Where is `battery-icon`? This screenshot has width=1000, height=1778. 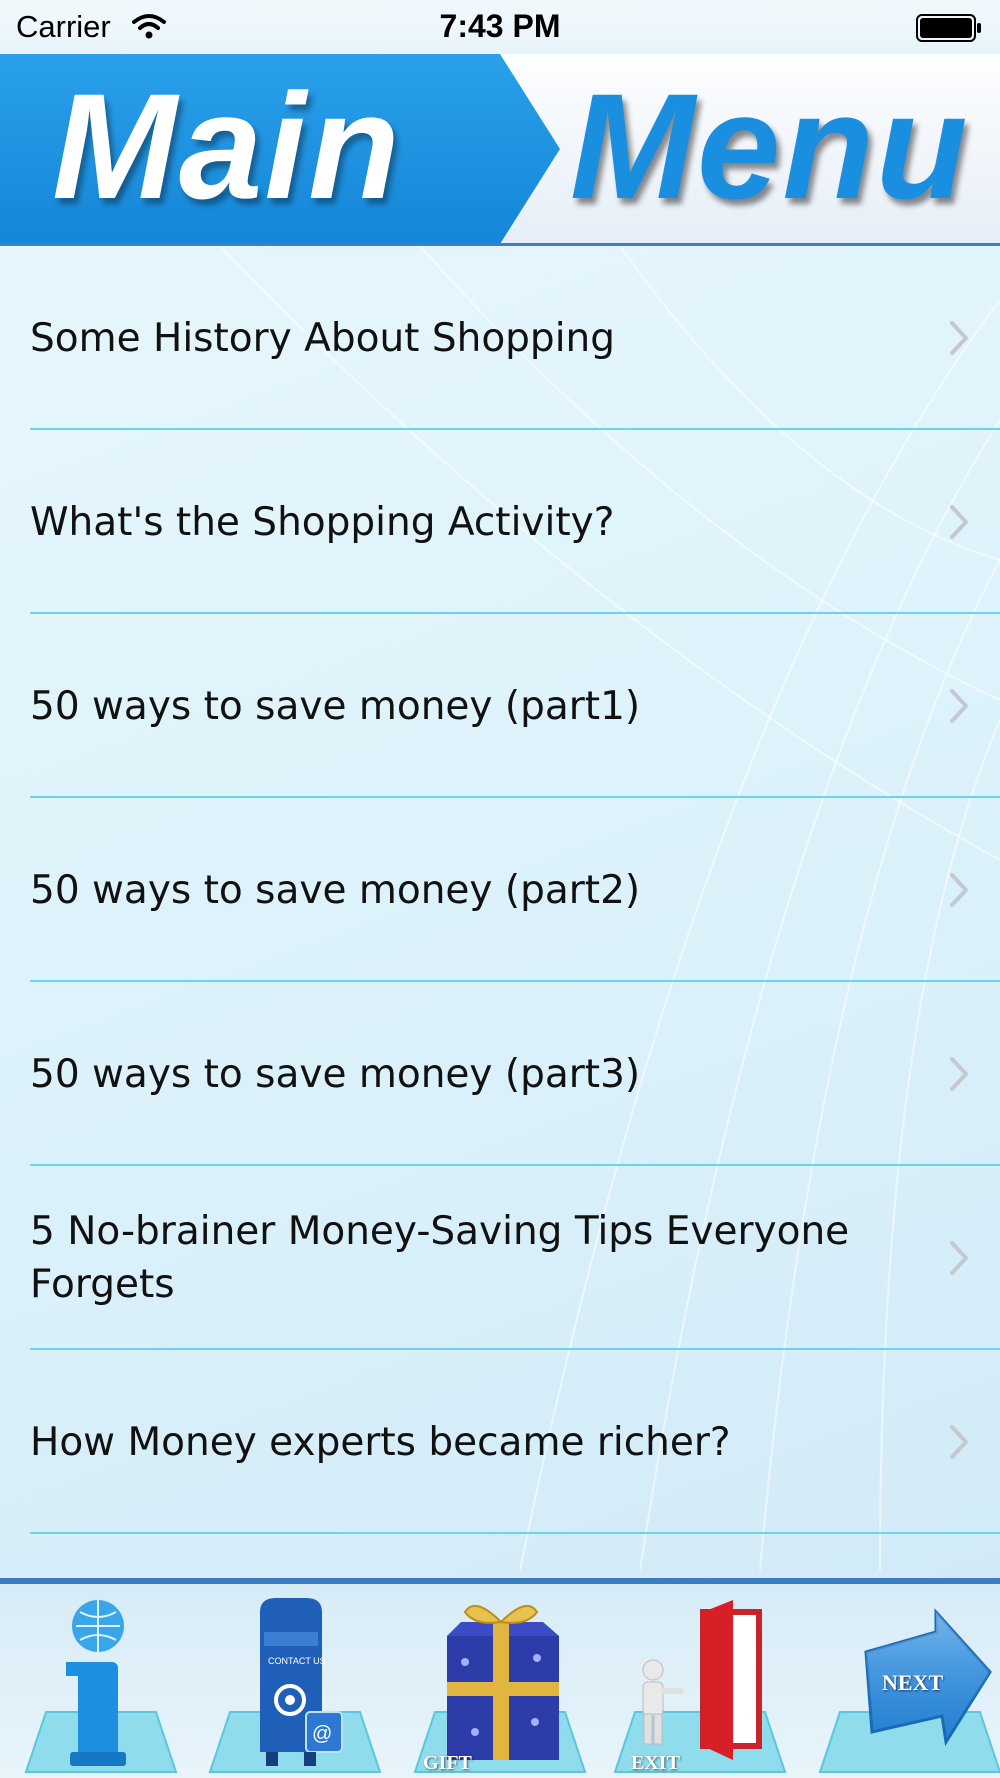
battery-icon is located at coordinates (948, 28).